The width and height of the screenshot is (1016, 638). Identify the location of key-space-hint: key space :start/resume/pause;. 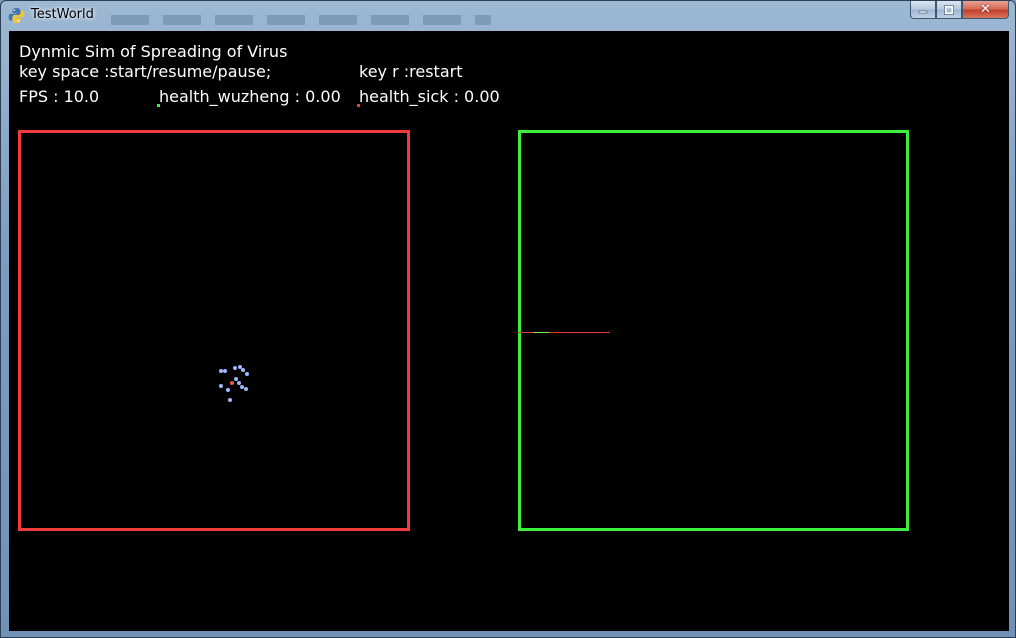
(145, 71).